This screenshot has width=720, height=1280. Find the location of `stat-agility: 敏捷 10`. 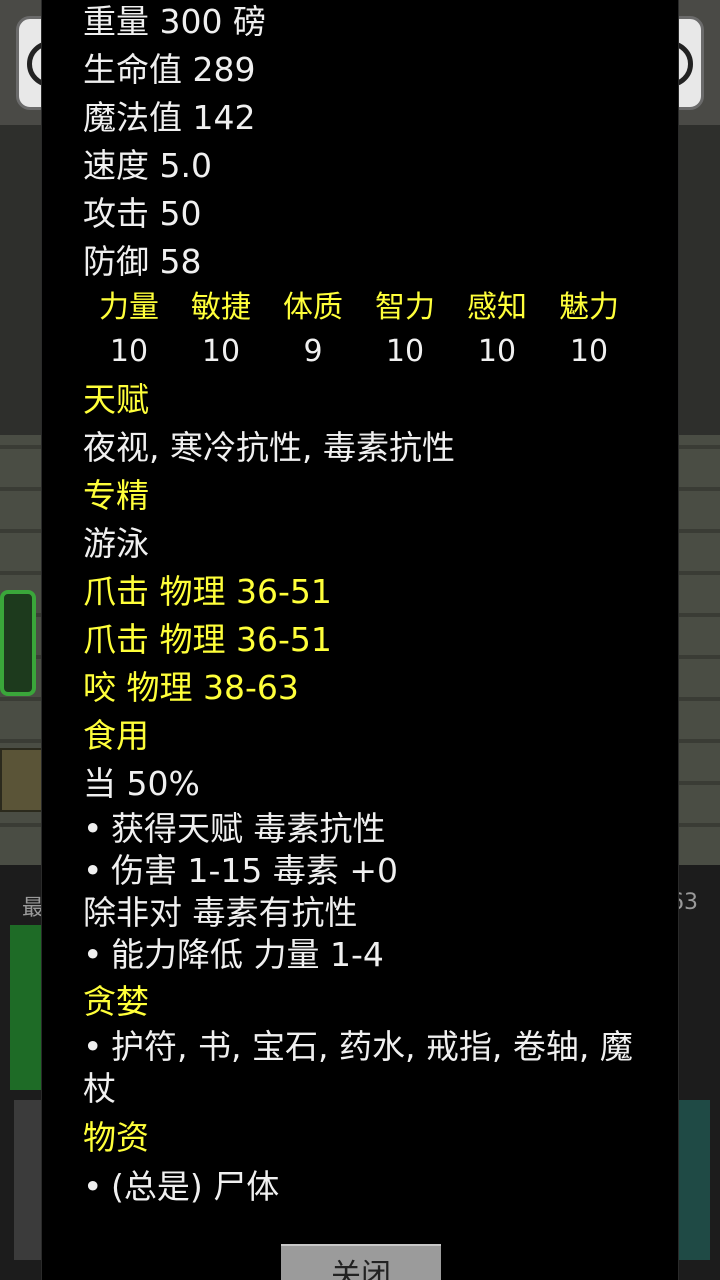

stat-agility: 敏捷 10 is located at coordinates (221, 330).